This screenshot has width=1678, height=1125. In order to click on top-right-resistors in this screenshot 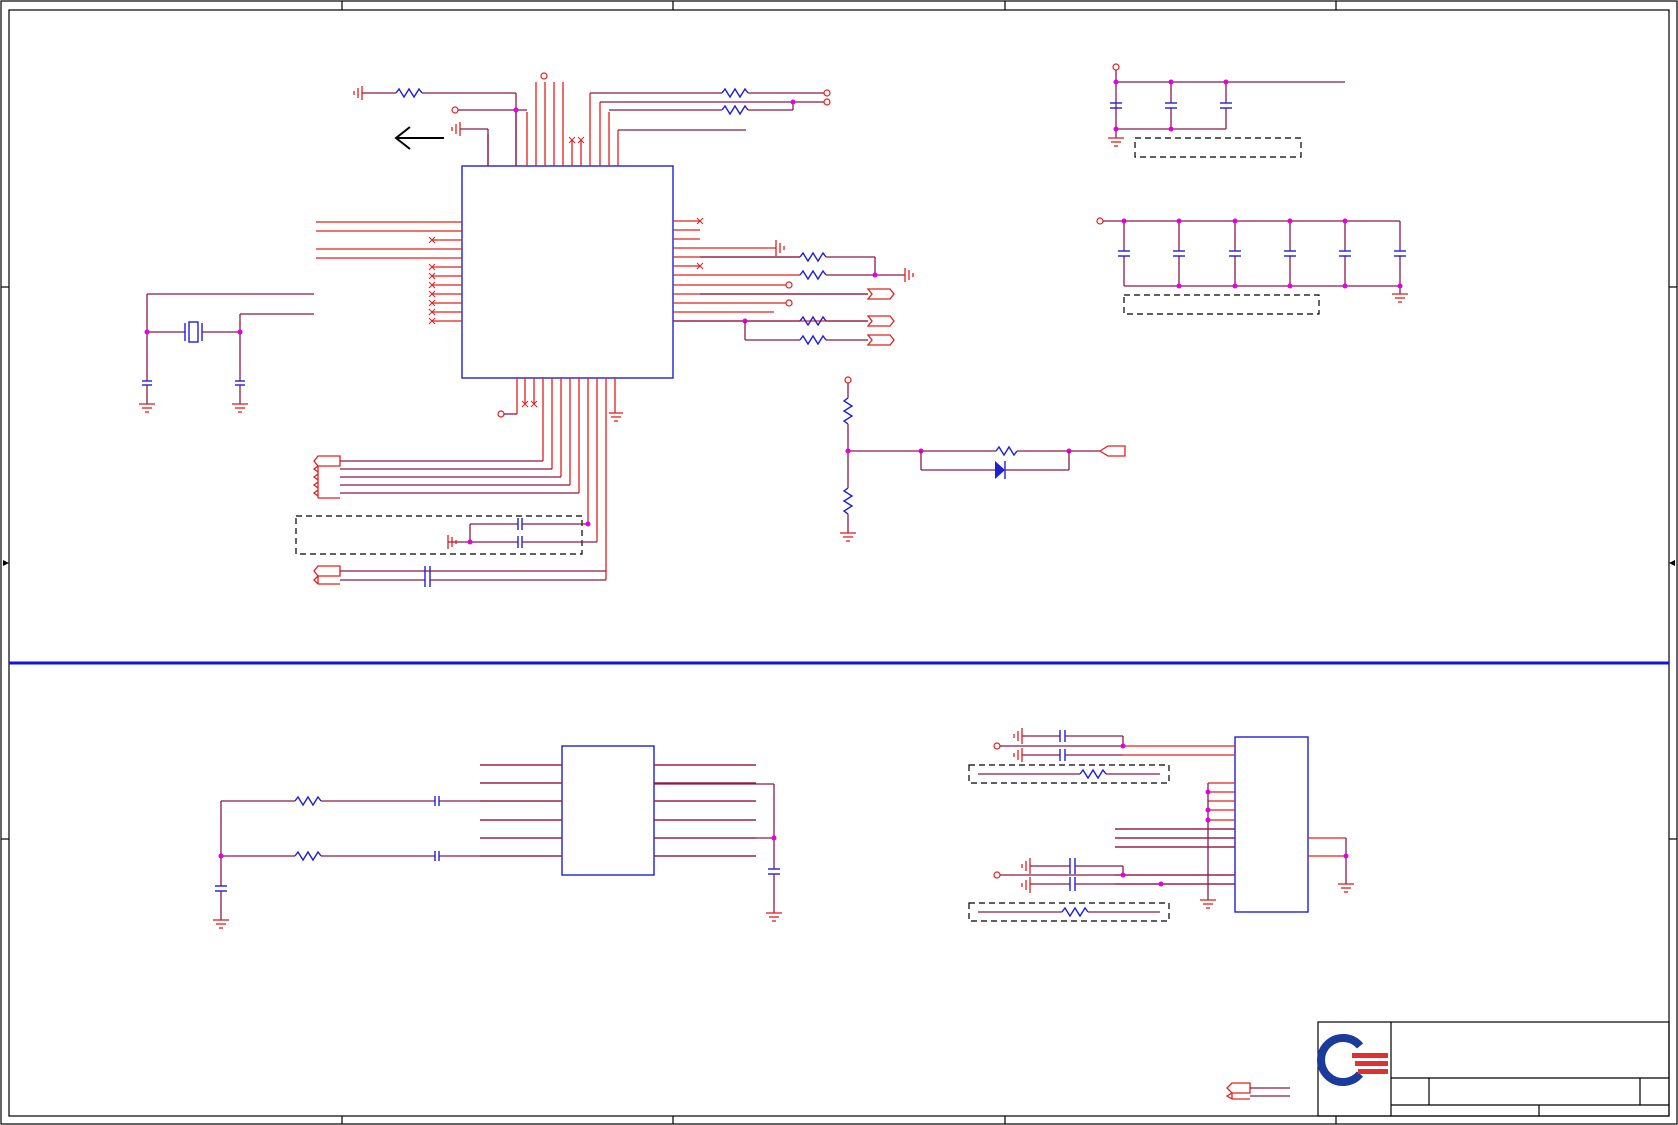, I will do `click(710, 109)`.